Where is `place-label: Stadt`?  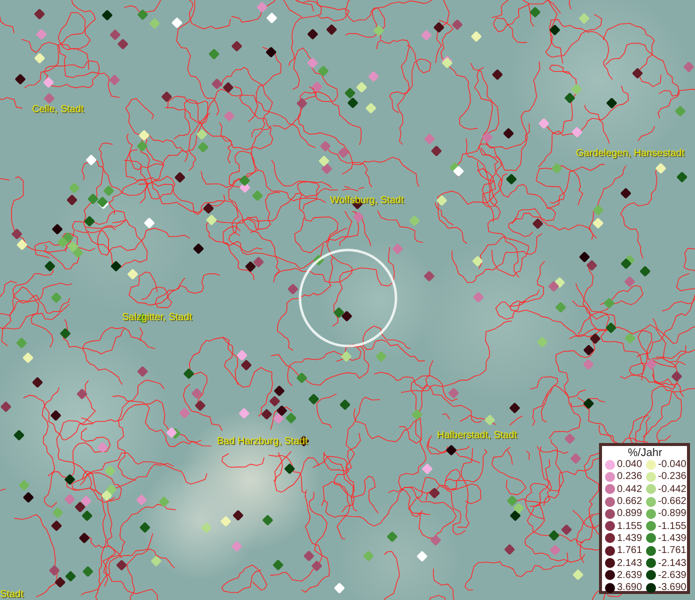 place-label: Stadt is located at coordinates (12, 594).